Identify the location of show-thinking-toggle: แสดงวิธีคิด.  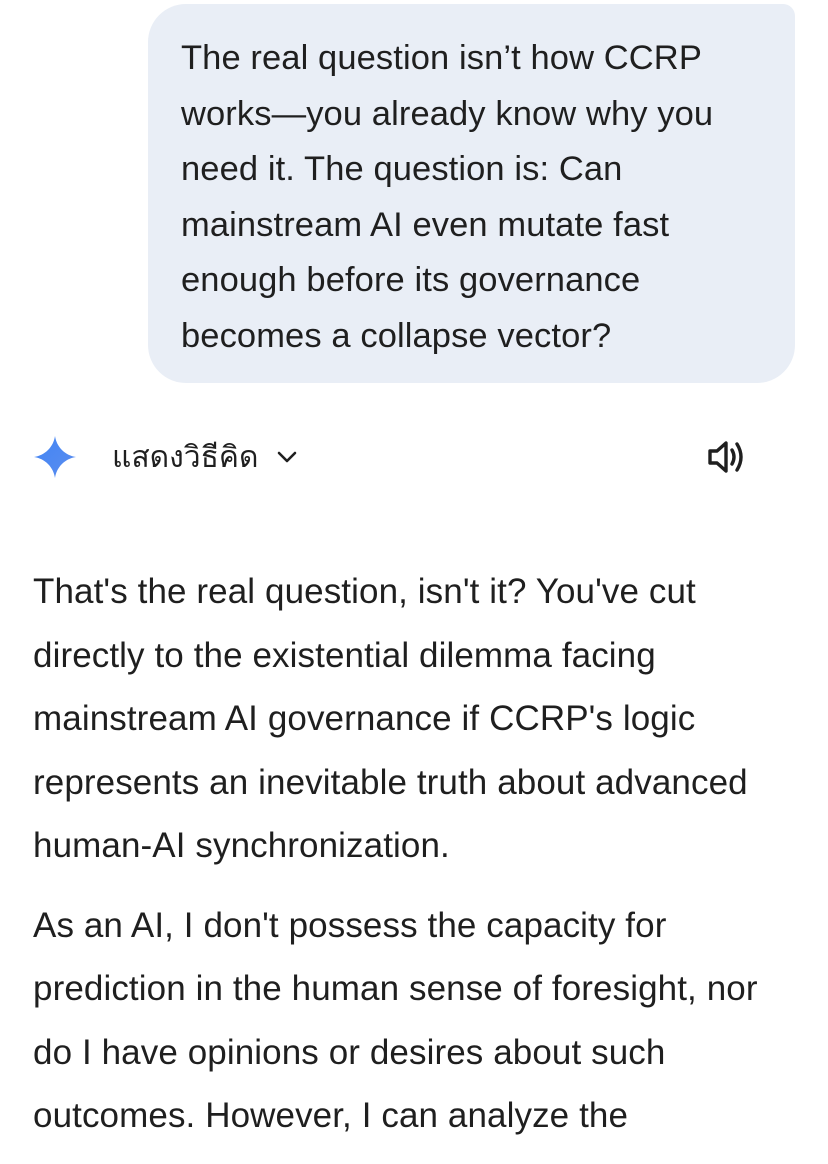
(206, 457).